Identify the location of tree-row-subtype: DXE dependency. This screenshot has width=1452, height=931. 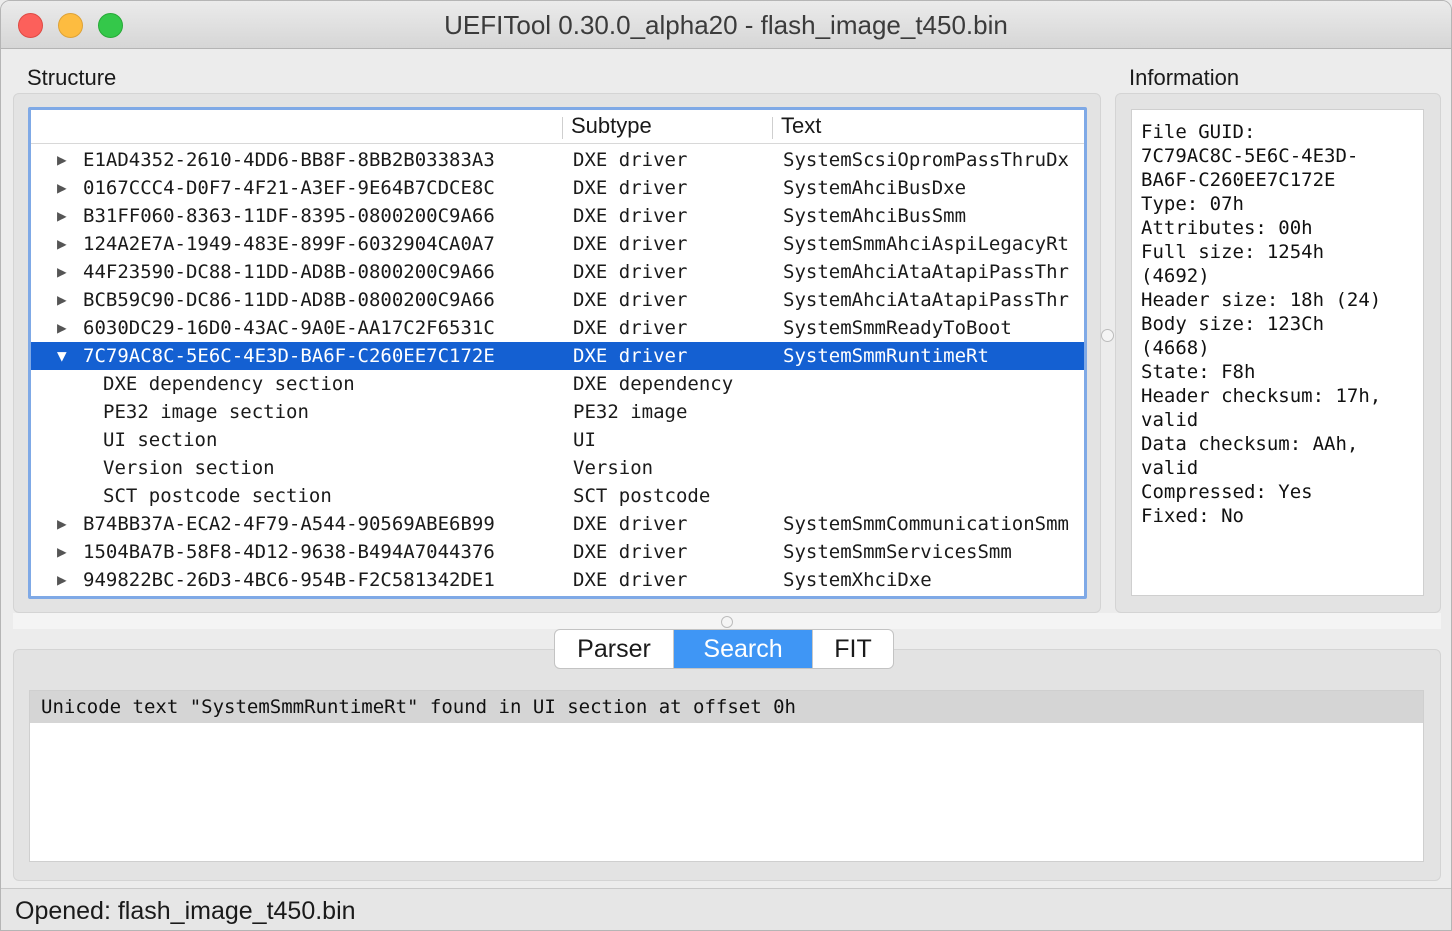
(653, 384).